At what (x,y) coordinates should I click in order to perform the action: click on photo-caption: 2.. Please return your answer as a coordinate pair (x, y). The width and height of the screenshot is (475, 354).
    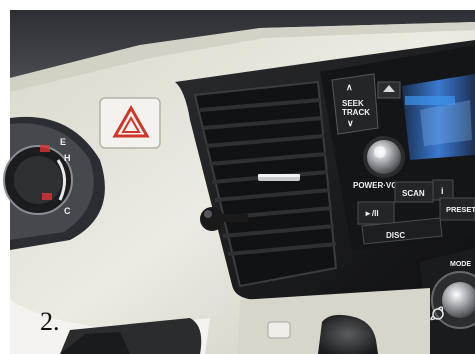
    Looking at the image, I should click on (50, 321).